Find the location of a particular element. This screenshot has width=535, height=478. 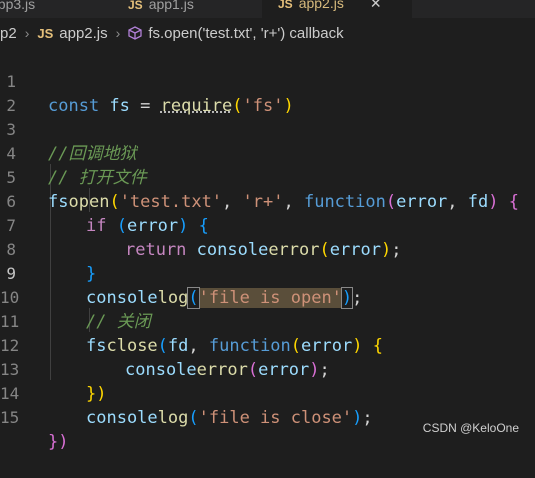

symbol-method-icon is located at coordinates (135, 33).